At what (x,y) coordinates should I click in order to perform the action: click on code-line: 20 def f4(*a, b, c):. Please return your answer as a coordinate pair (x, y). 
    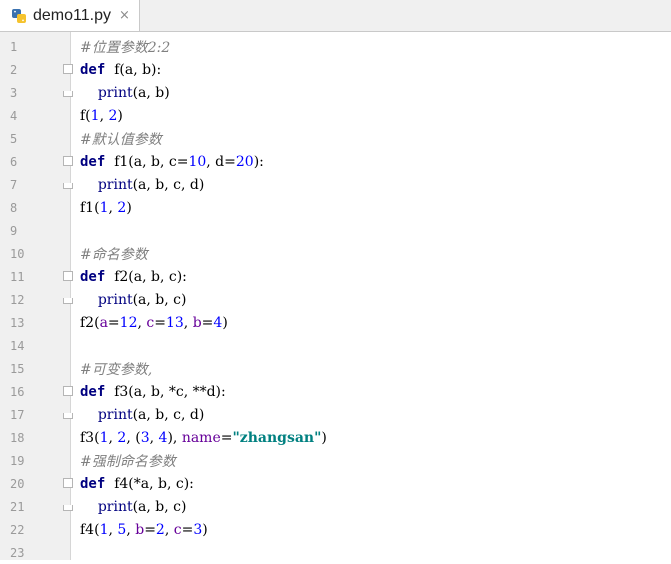
    Looking at the image, I should click on (335, 483).